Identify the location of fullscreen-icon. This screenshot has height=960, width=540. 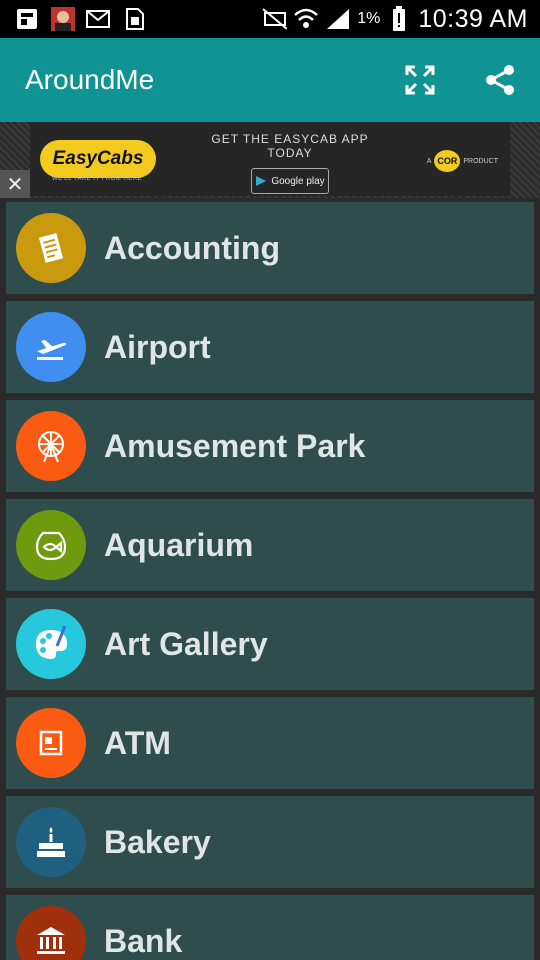
(420, 80).